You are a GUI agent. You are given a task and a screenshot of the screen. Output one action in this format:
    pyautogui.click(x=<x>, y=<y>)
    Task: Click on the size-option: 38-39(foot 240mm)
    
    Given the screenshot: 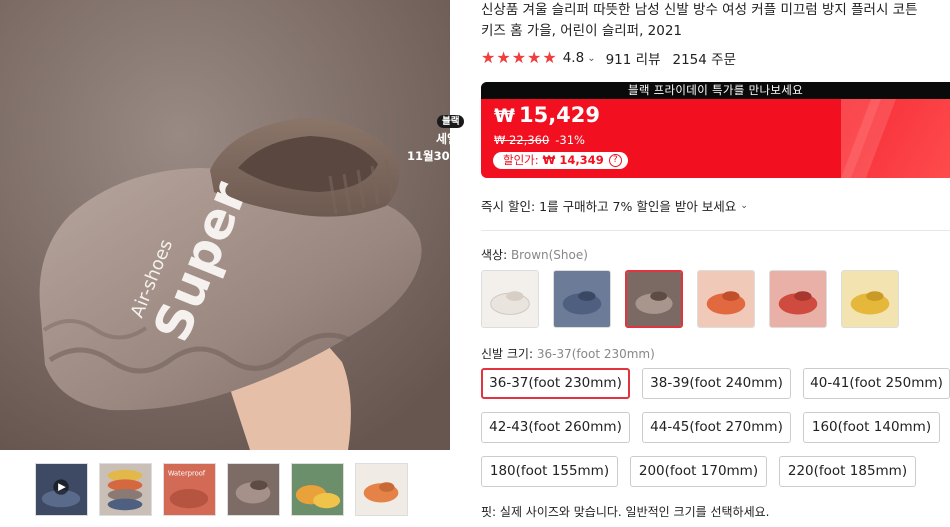 What is the action you would take?
    pyautogui.click(x=716, y=383)
    